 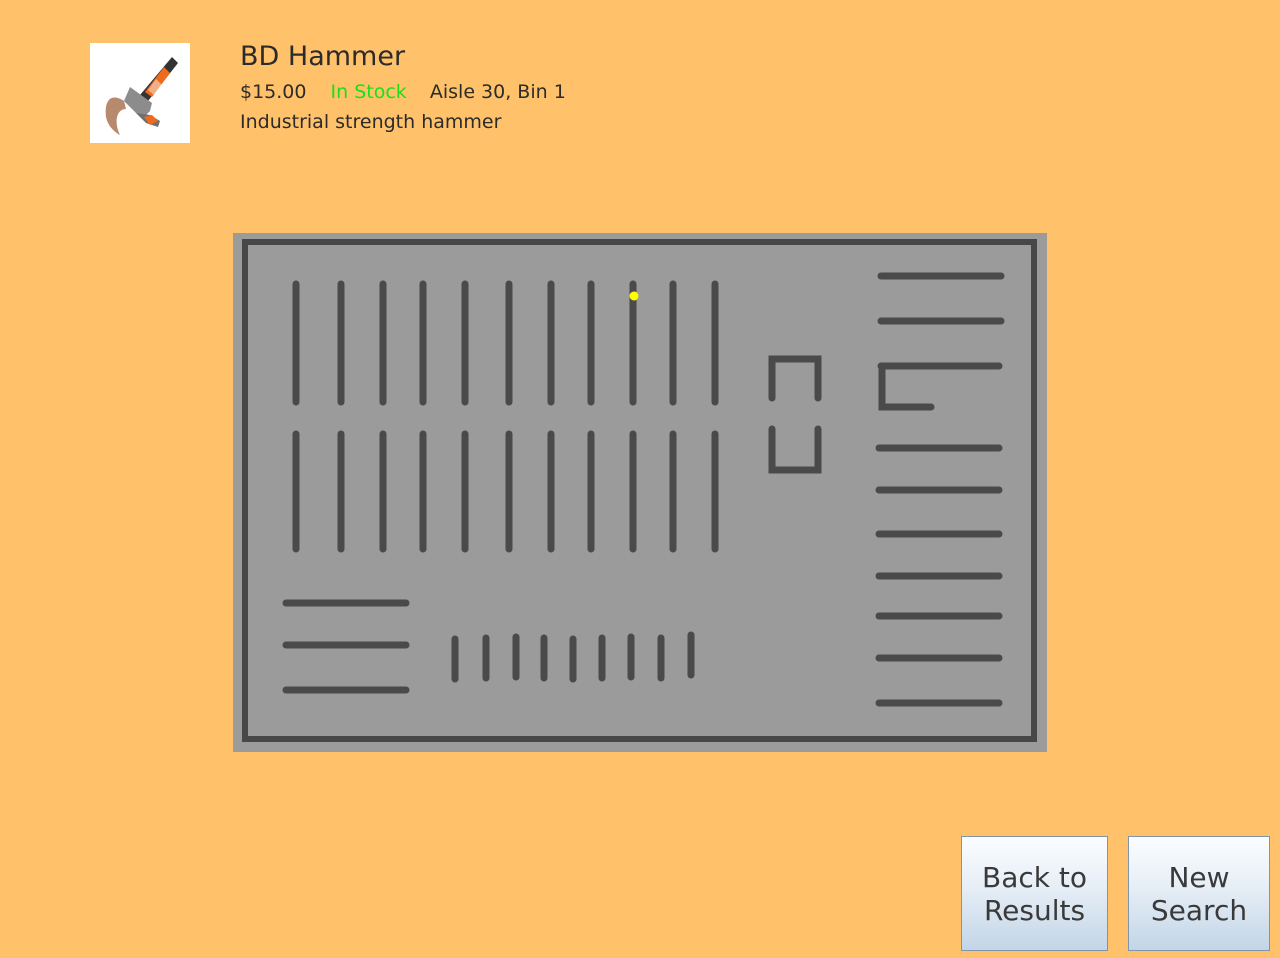 What do you see at coordinates (273, 92) in the screenshot?
I see `product-price: $15.00` at bounding box center [273, 92].